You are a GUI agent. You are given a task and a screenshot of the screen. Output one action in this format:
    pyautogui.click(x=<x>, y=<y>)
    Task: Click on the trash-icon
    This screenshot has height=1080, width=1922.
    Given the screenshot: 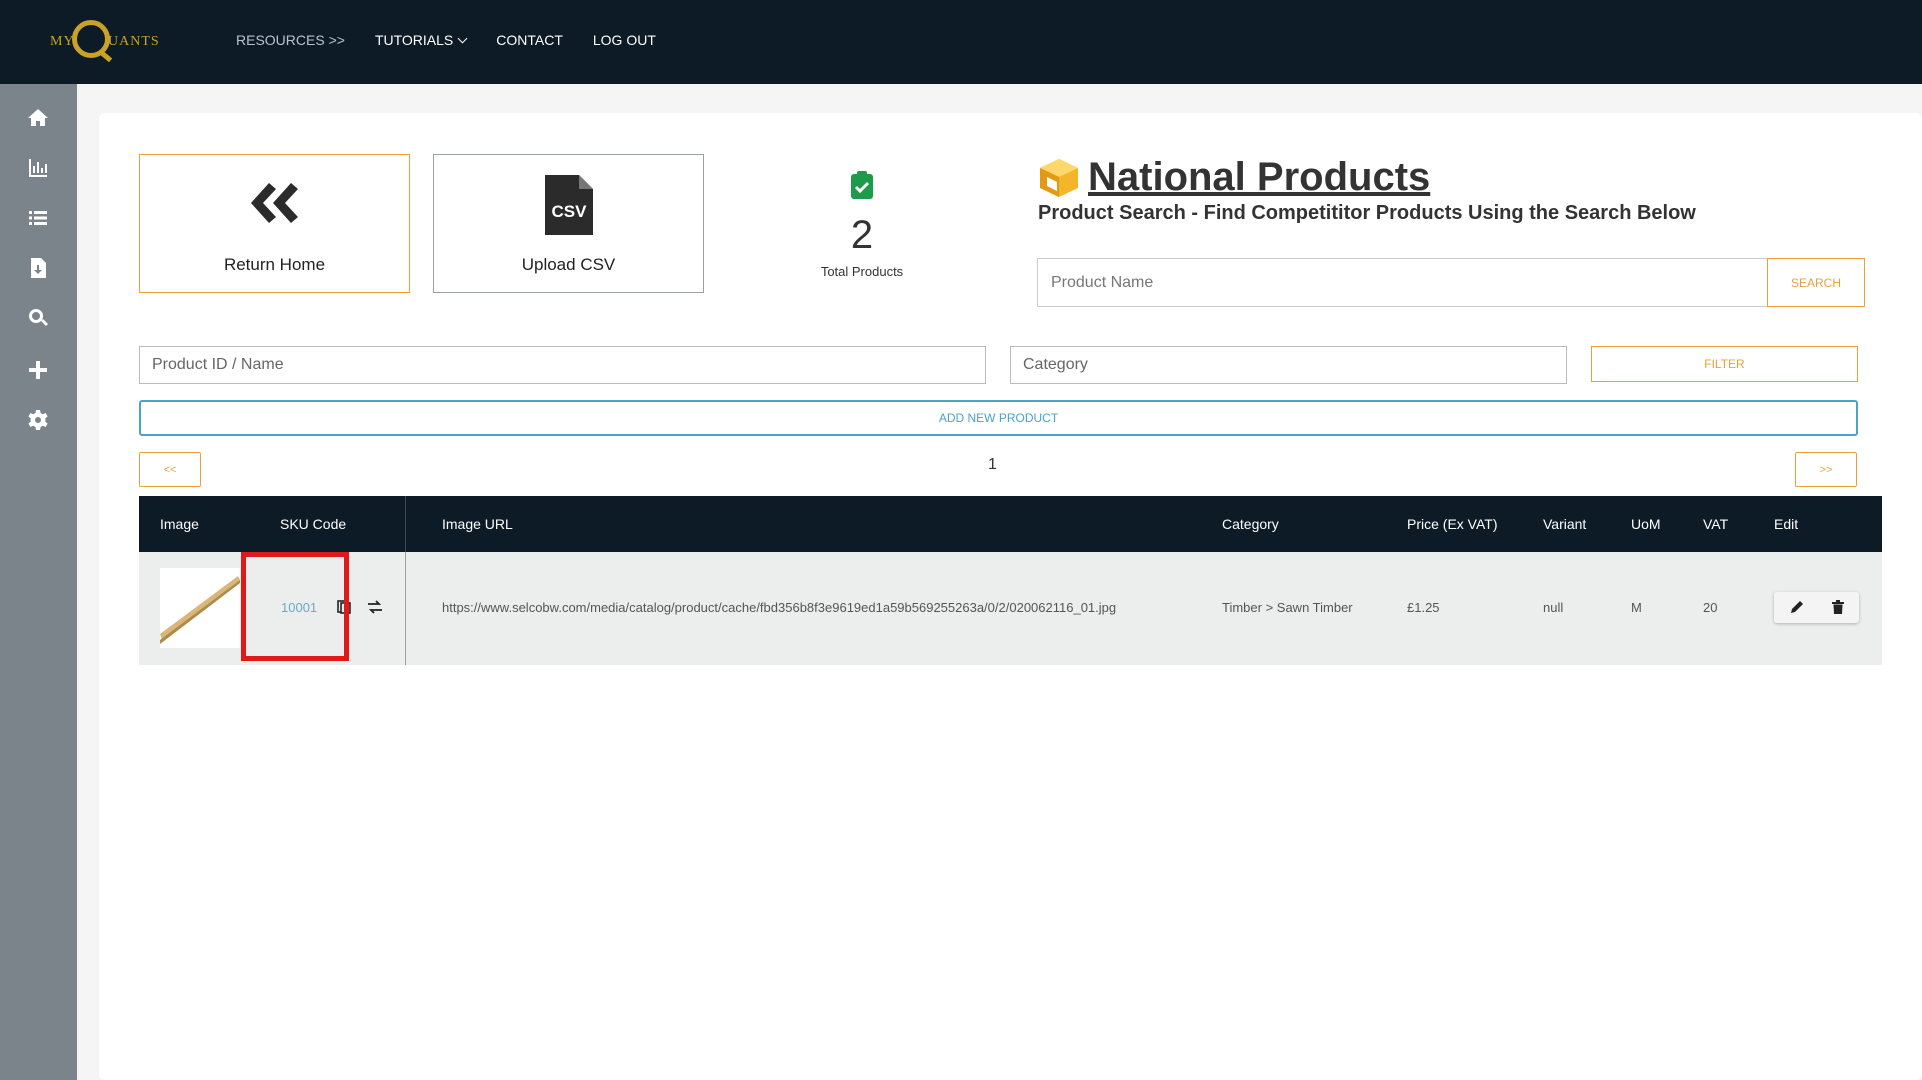 What is the action you would take?
    pyautogui.click(x=1838, y=607)
    